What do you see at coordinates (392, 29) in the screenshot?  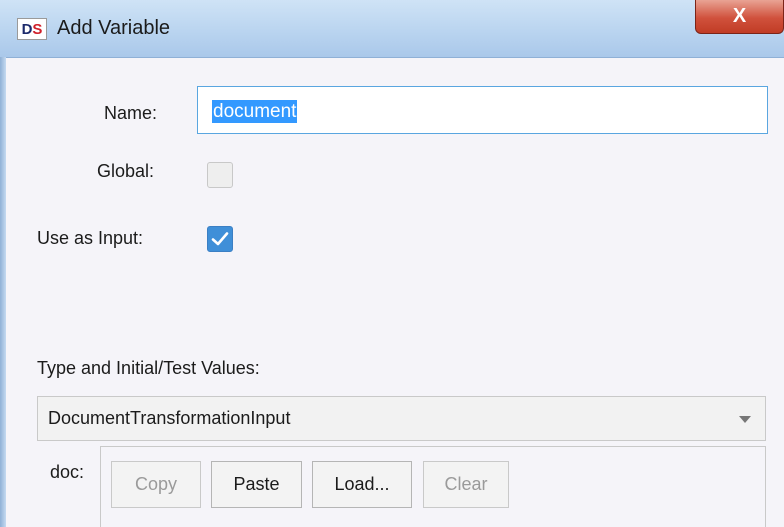 I see `title-bar: DS Add Variable X` at bounding box center [392, 29].